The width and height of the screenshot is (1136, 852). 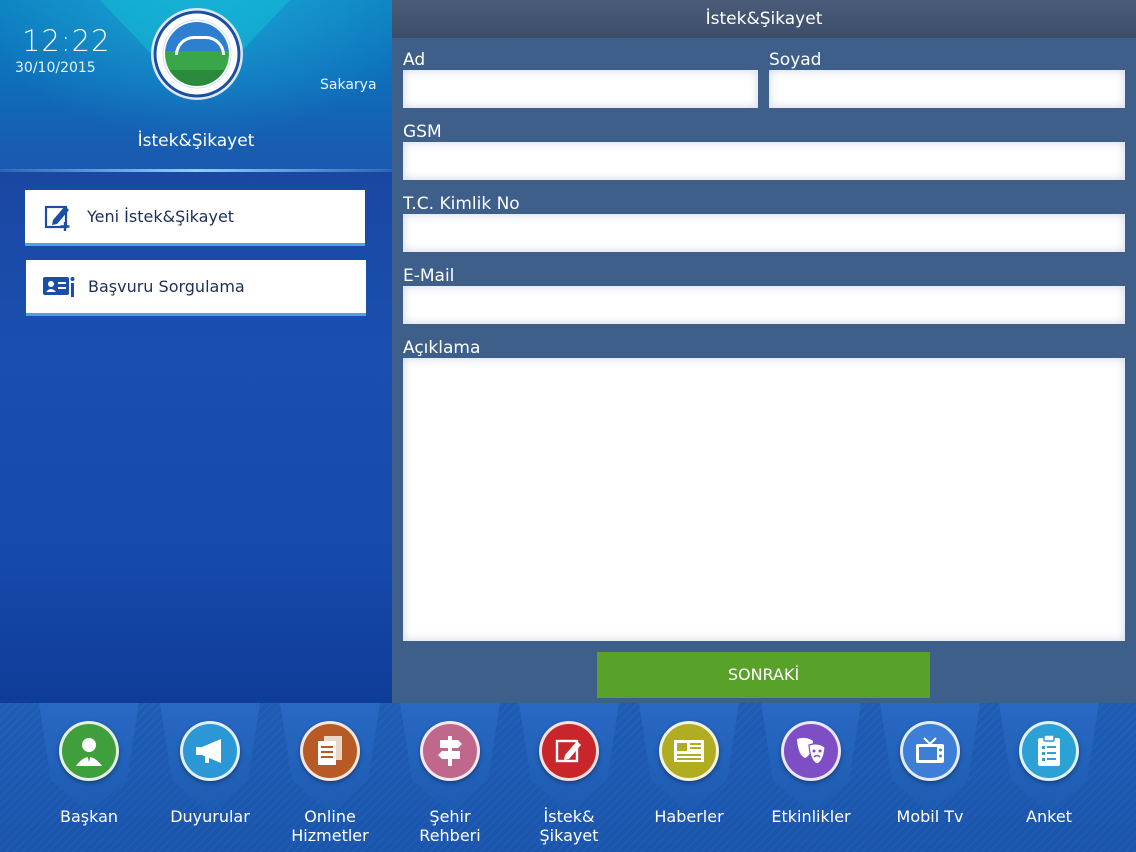 I want to click on new-request-button: Yeni İstek&Şikayet, so click(x=195, y=218).